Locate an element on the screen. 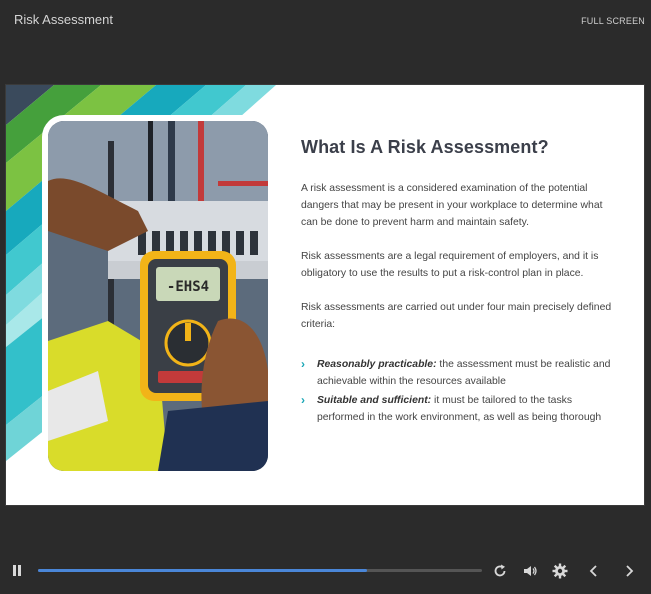  fullscreen-button: FULL SCREEN is located at coordinates (613, 21).